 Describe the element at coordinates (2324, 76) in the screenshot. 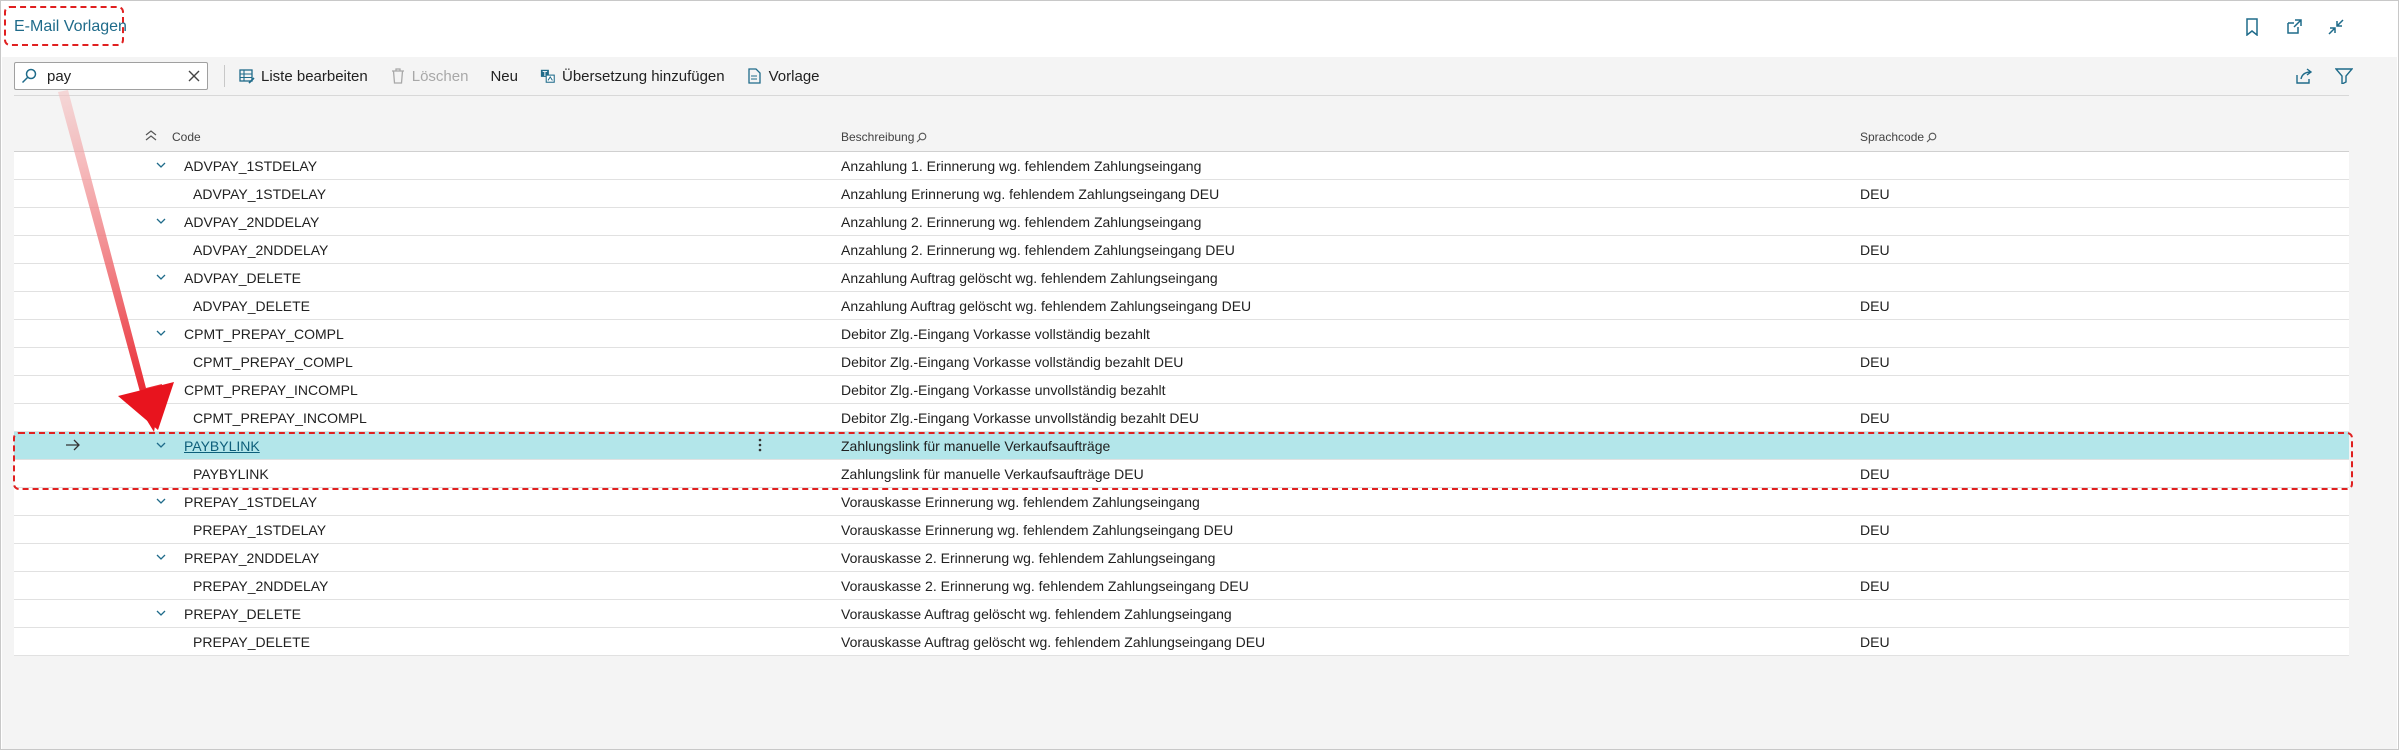

I see `toolbar-right-actions` at that location.